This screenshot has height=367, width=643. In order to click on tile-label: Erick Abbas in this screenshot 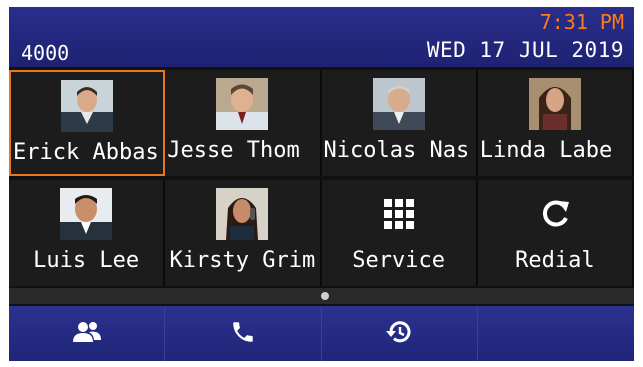, I will do `click(86, 152)`.